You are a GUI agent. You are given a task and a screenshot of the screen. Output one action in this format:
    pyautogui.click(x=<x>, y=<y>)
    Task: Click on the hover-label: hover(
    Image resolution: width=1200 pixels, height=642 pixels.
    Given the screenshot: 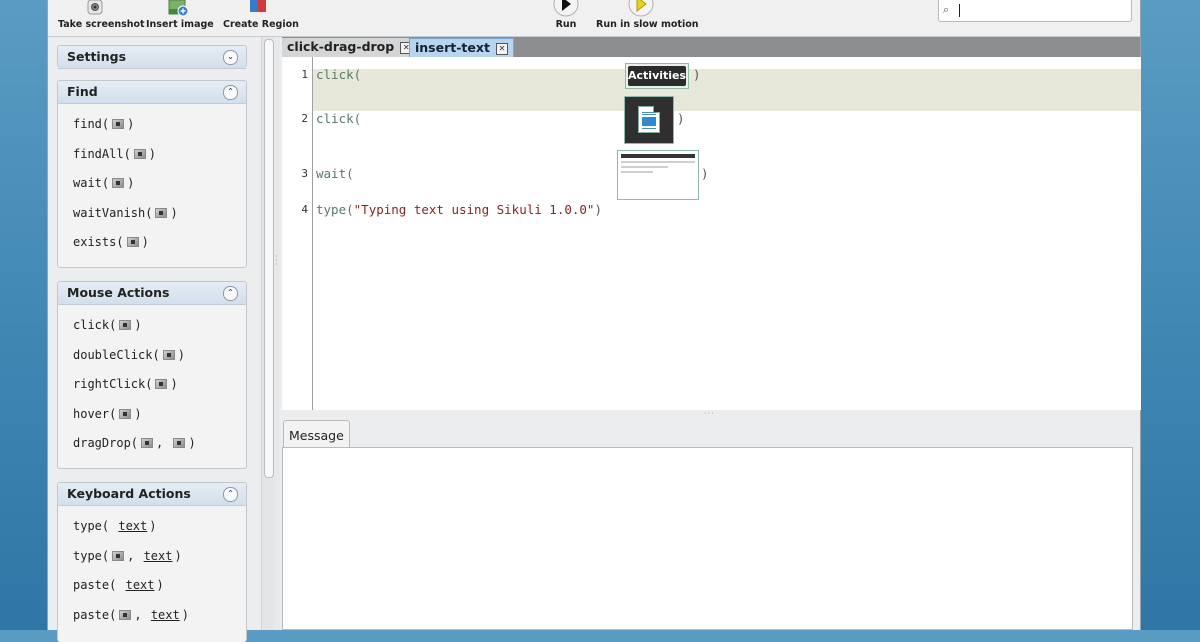 What is the action you would take?
    pyautogui.click(x=95, y=414)
    